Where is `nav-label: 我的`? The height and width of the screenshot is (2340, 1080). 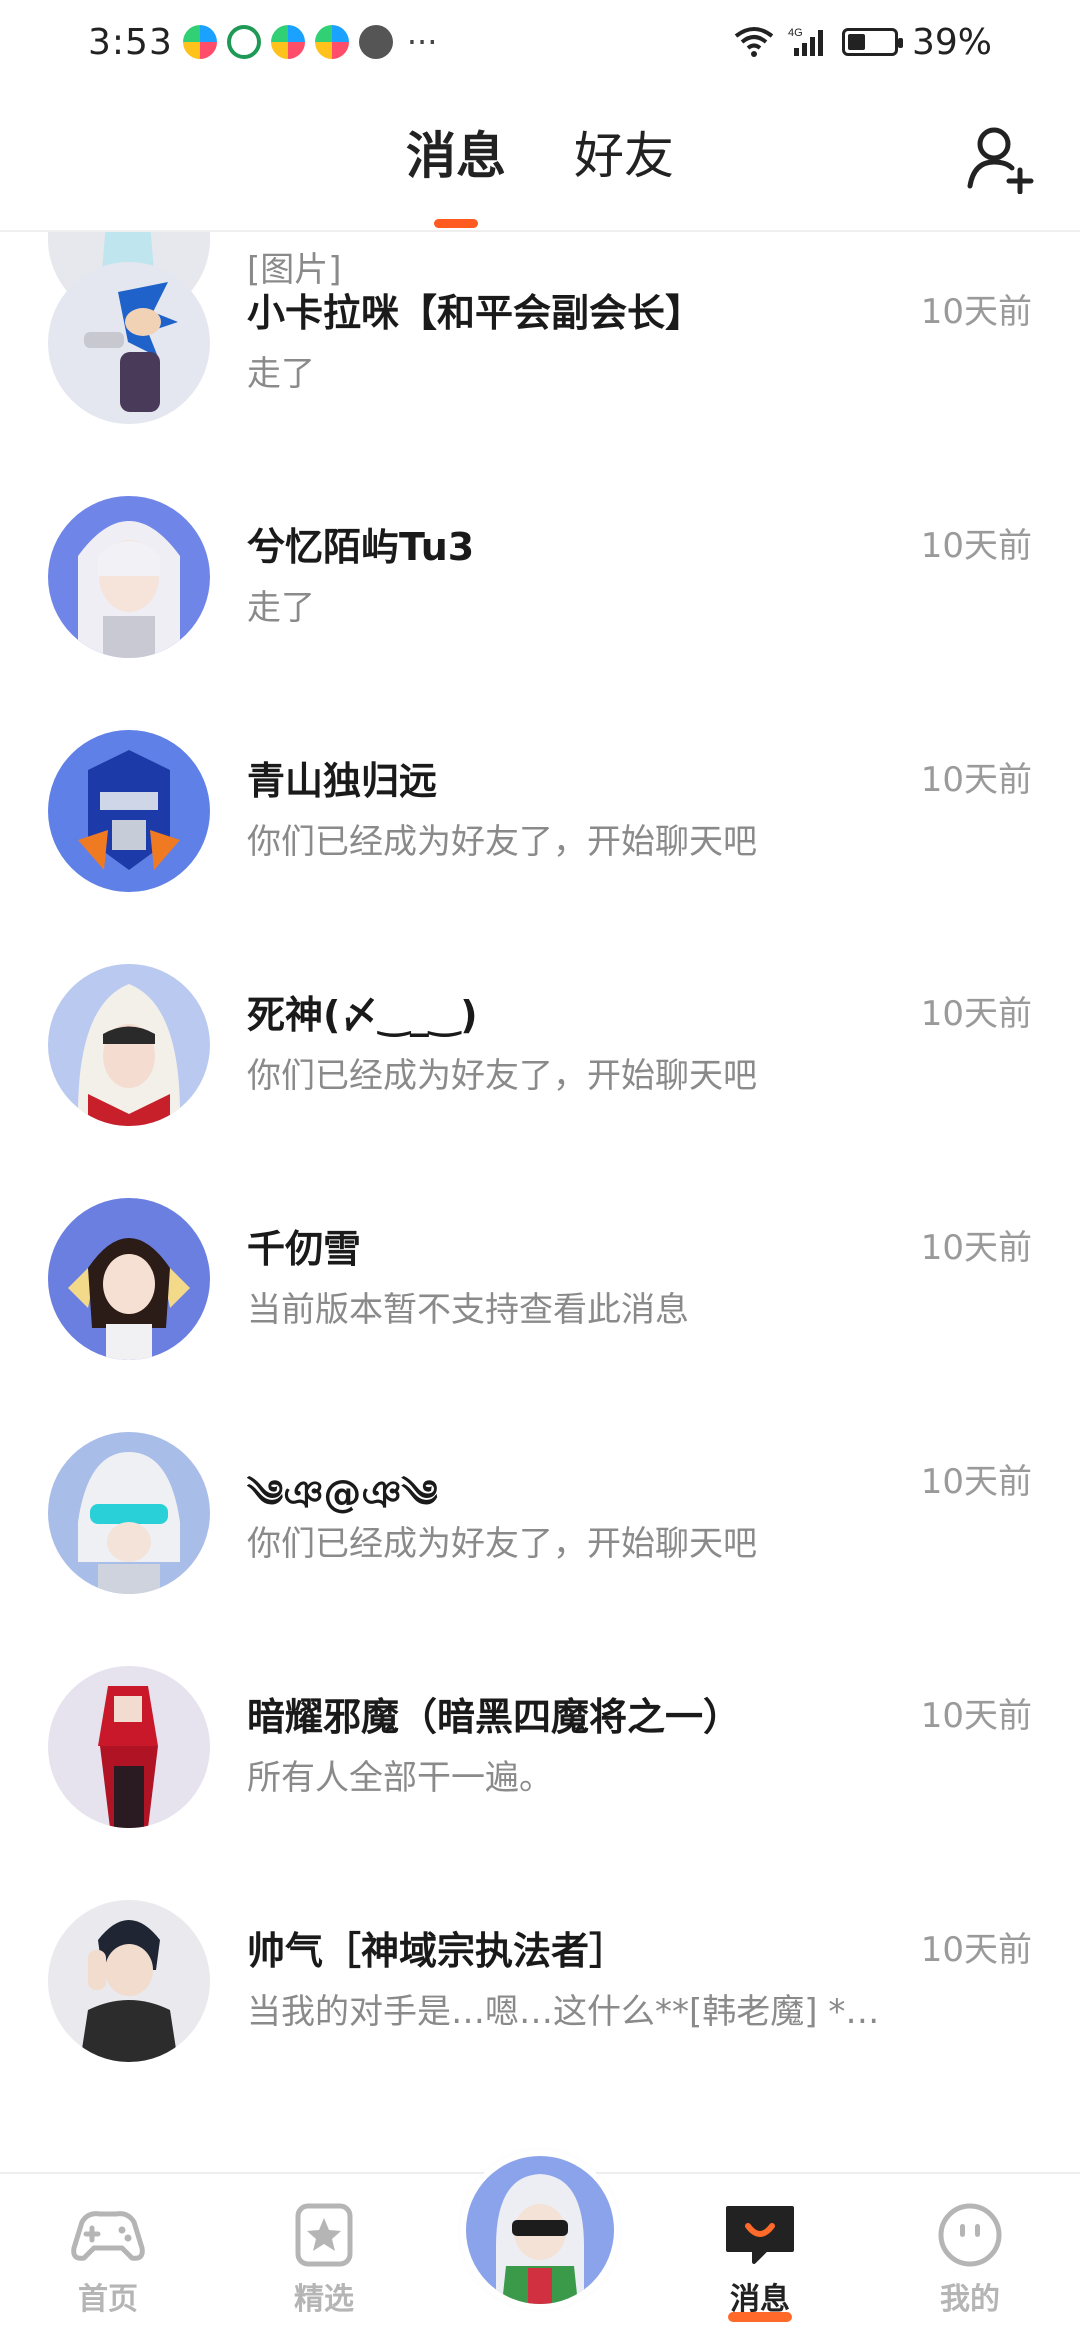
nav-label: 我的 is located at coordinates (970, 2299).